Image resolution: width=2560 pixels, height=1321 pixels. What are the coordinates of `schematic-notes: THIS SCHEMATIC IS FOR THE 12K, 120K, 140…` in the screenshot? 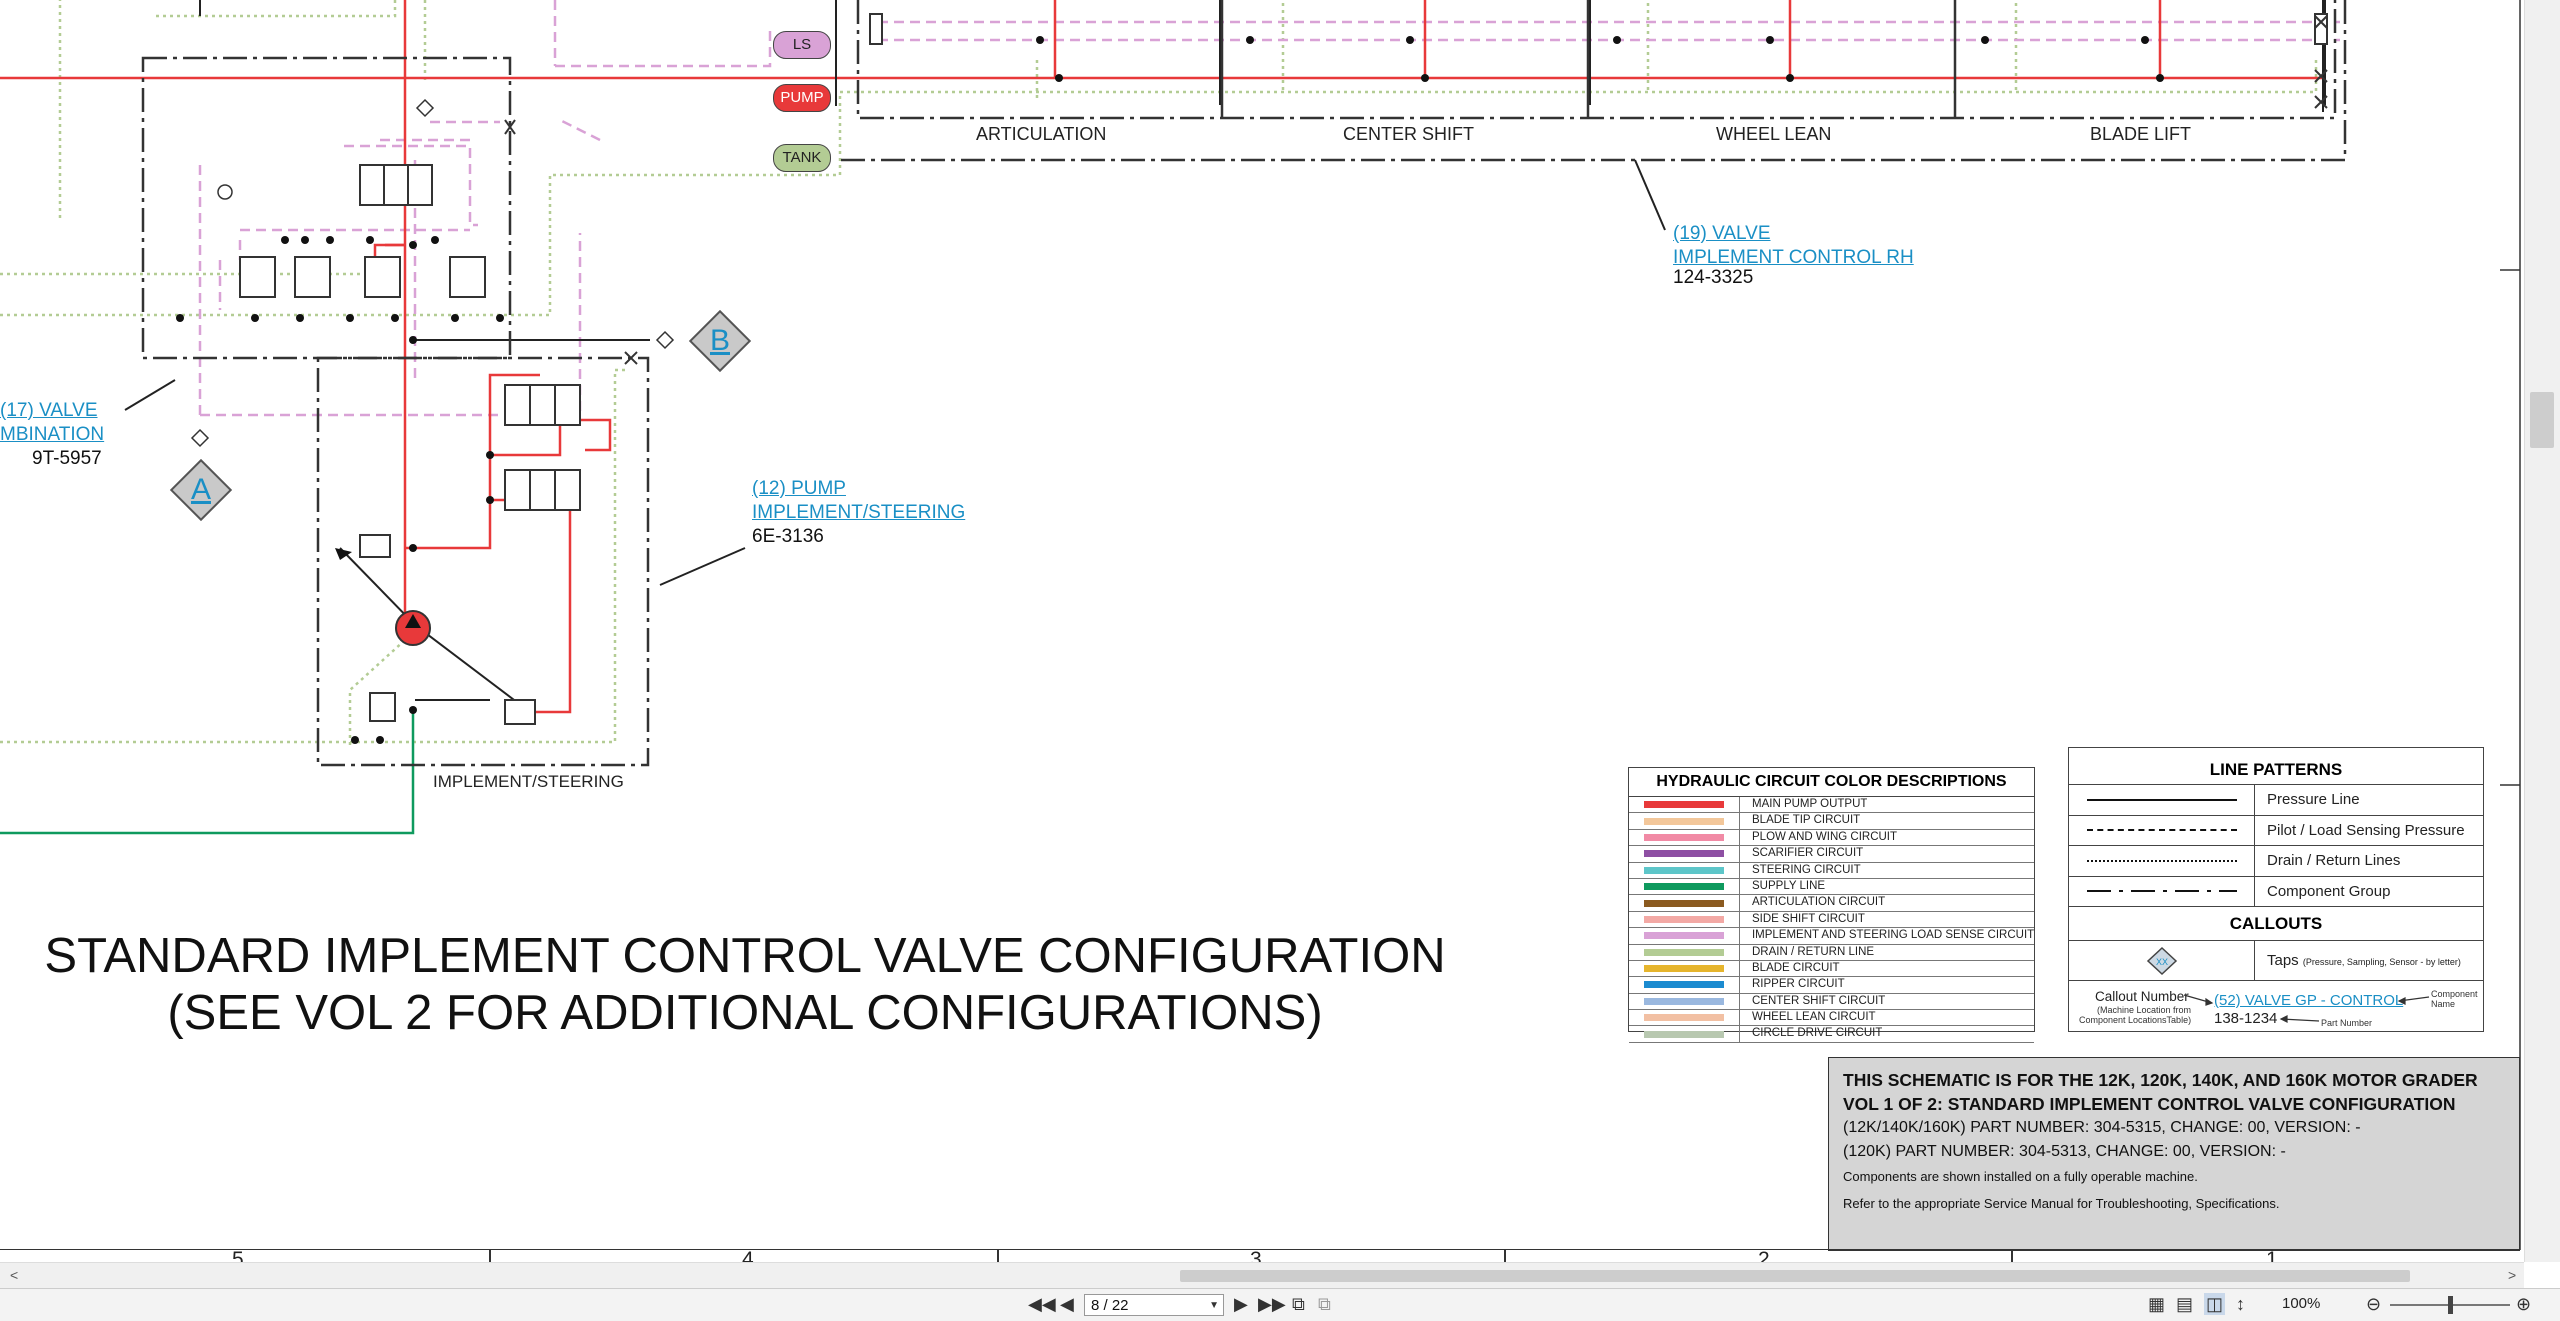 It's located at (2174, 1154).